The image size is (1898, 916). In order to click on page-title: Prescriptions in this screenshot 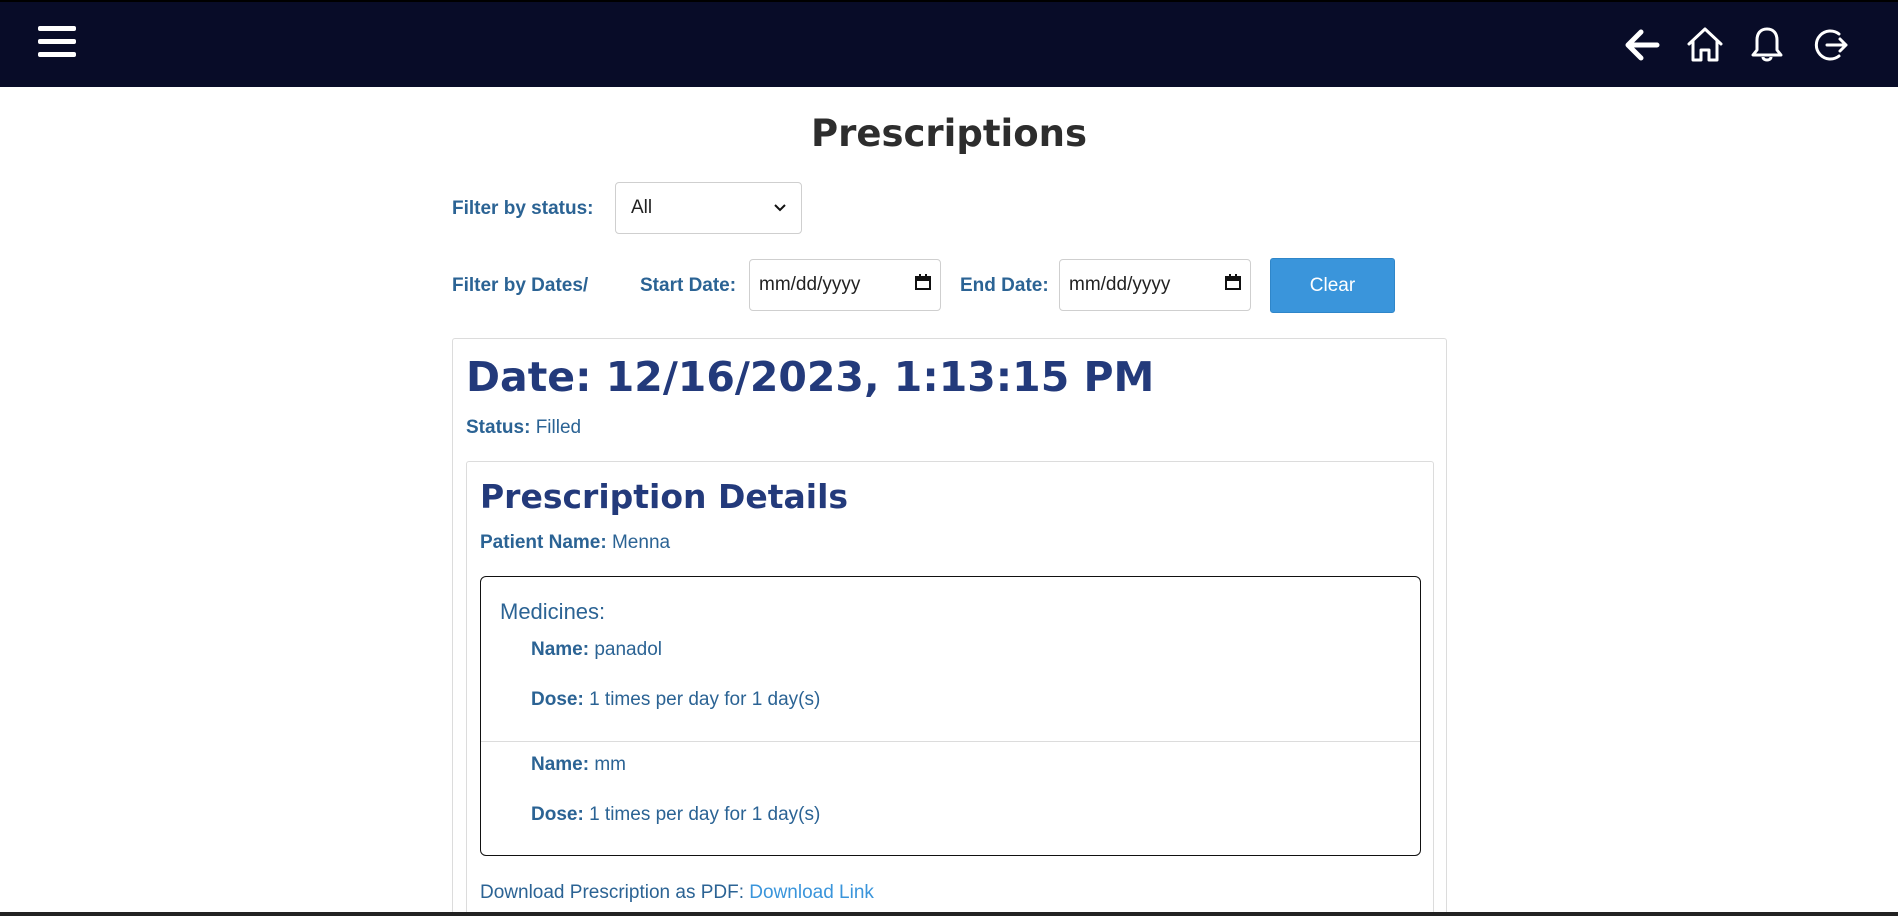, I will do `click(949, 133)`.